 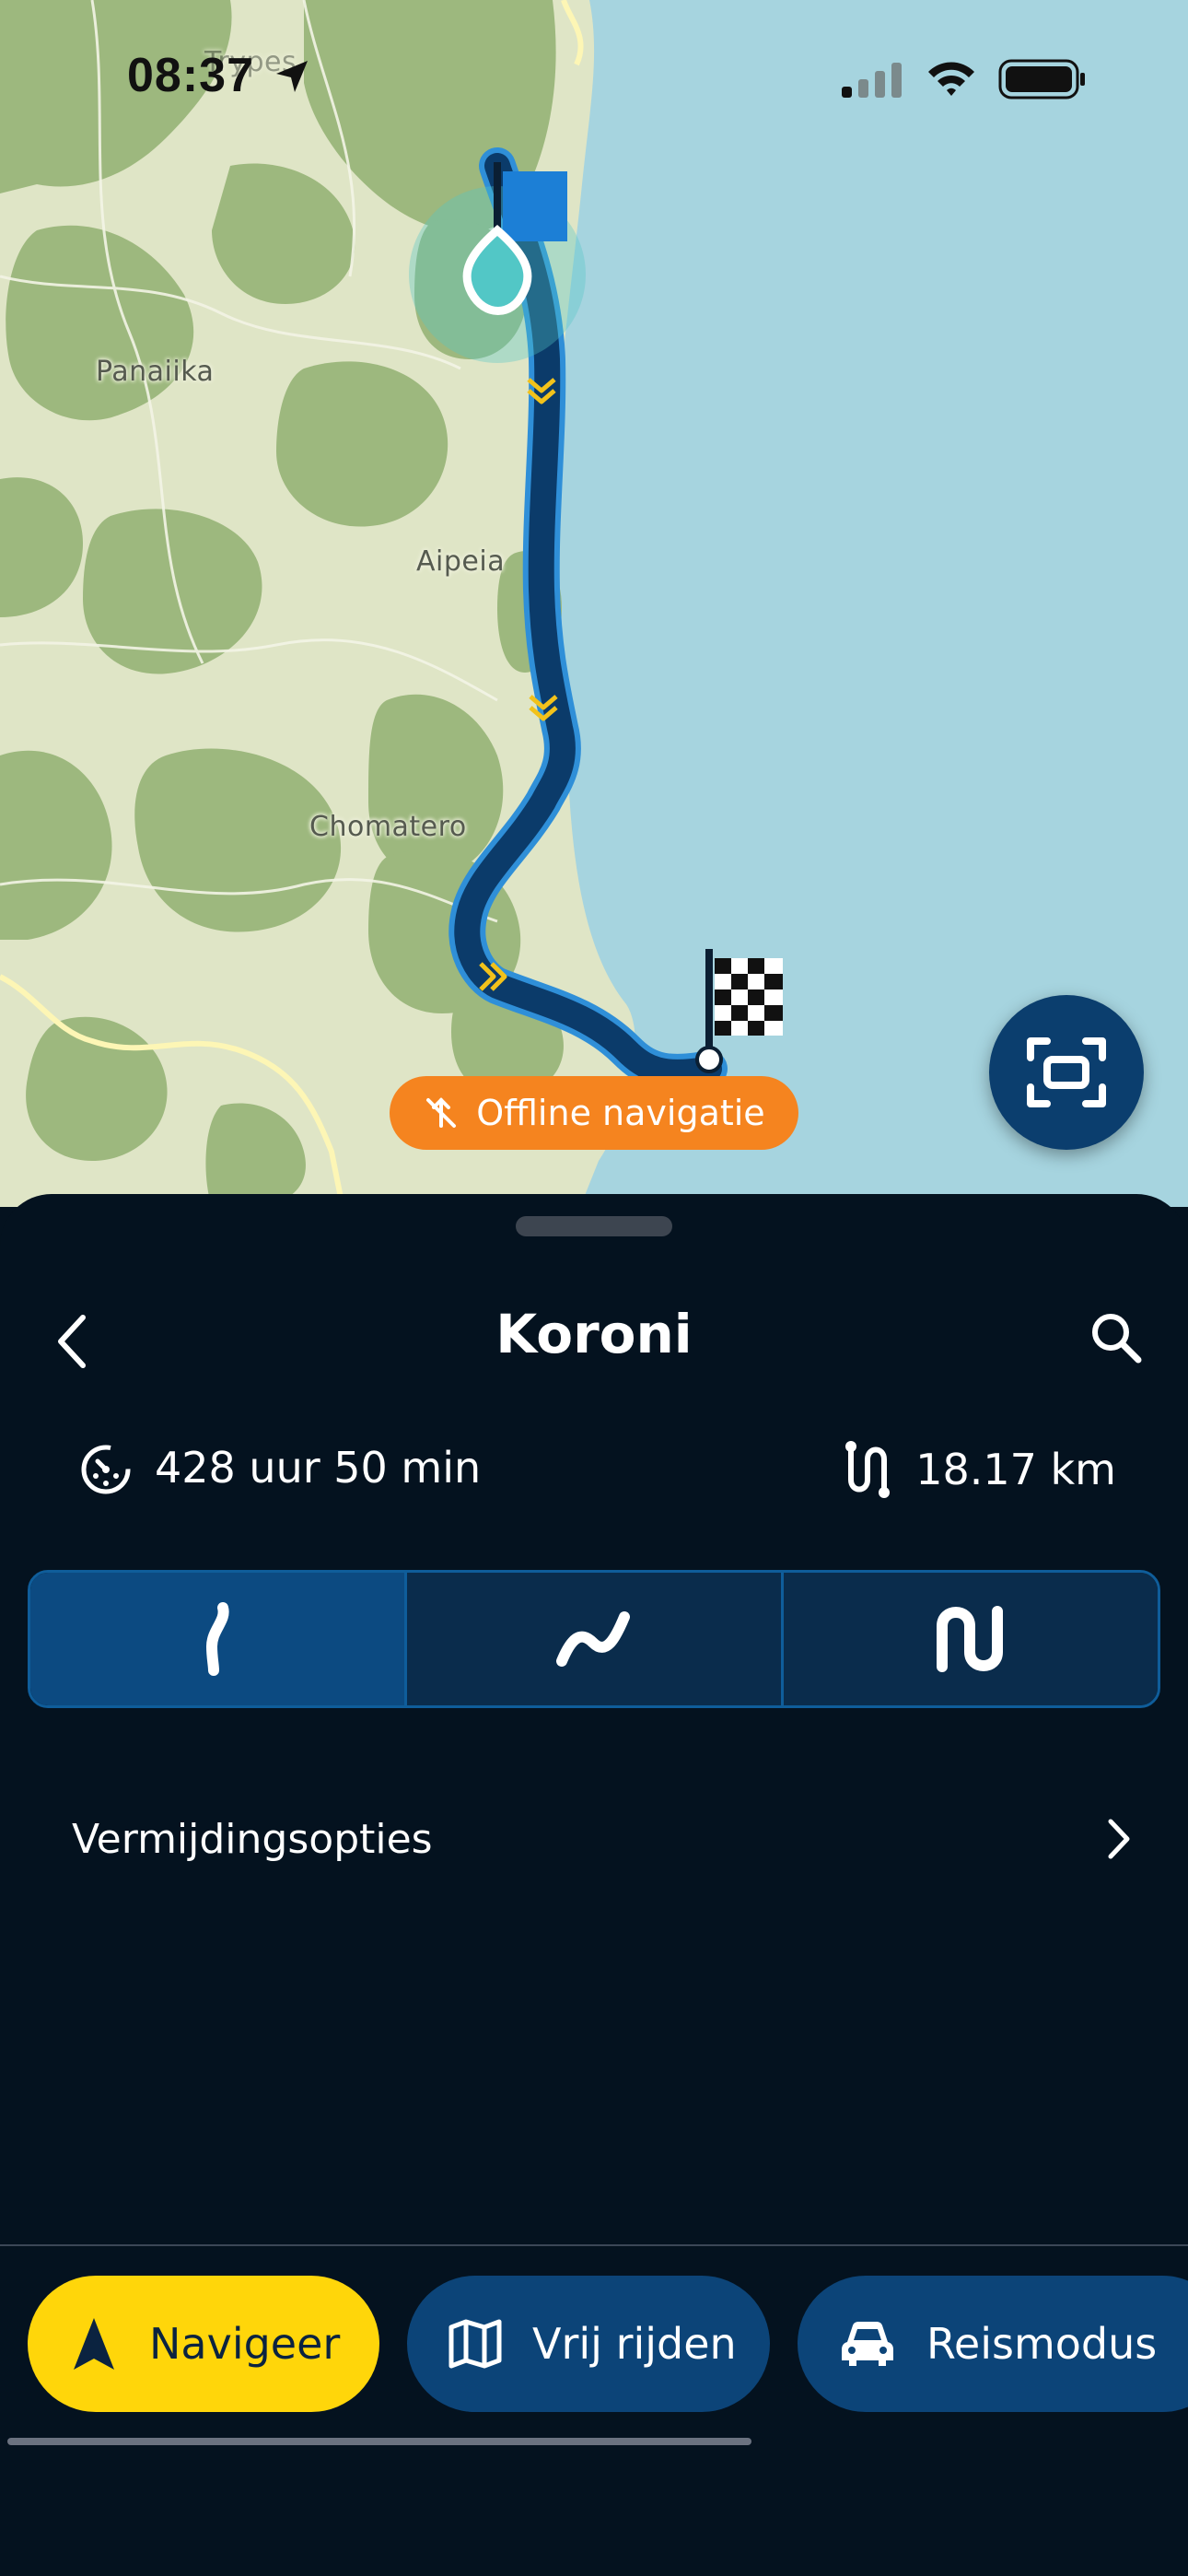 I want to click on route-curvy-icon, so click(x=593, y=1639).